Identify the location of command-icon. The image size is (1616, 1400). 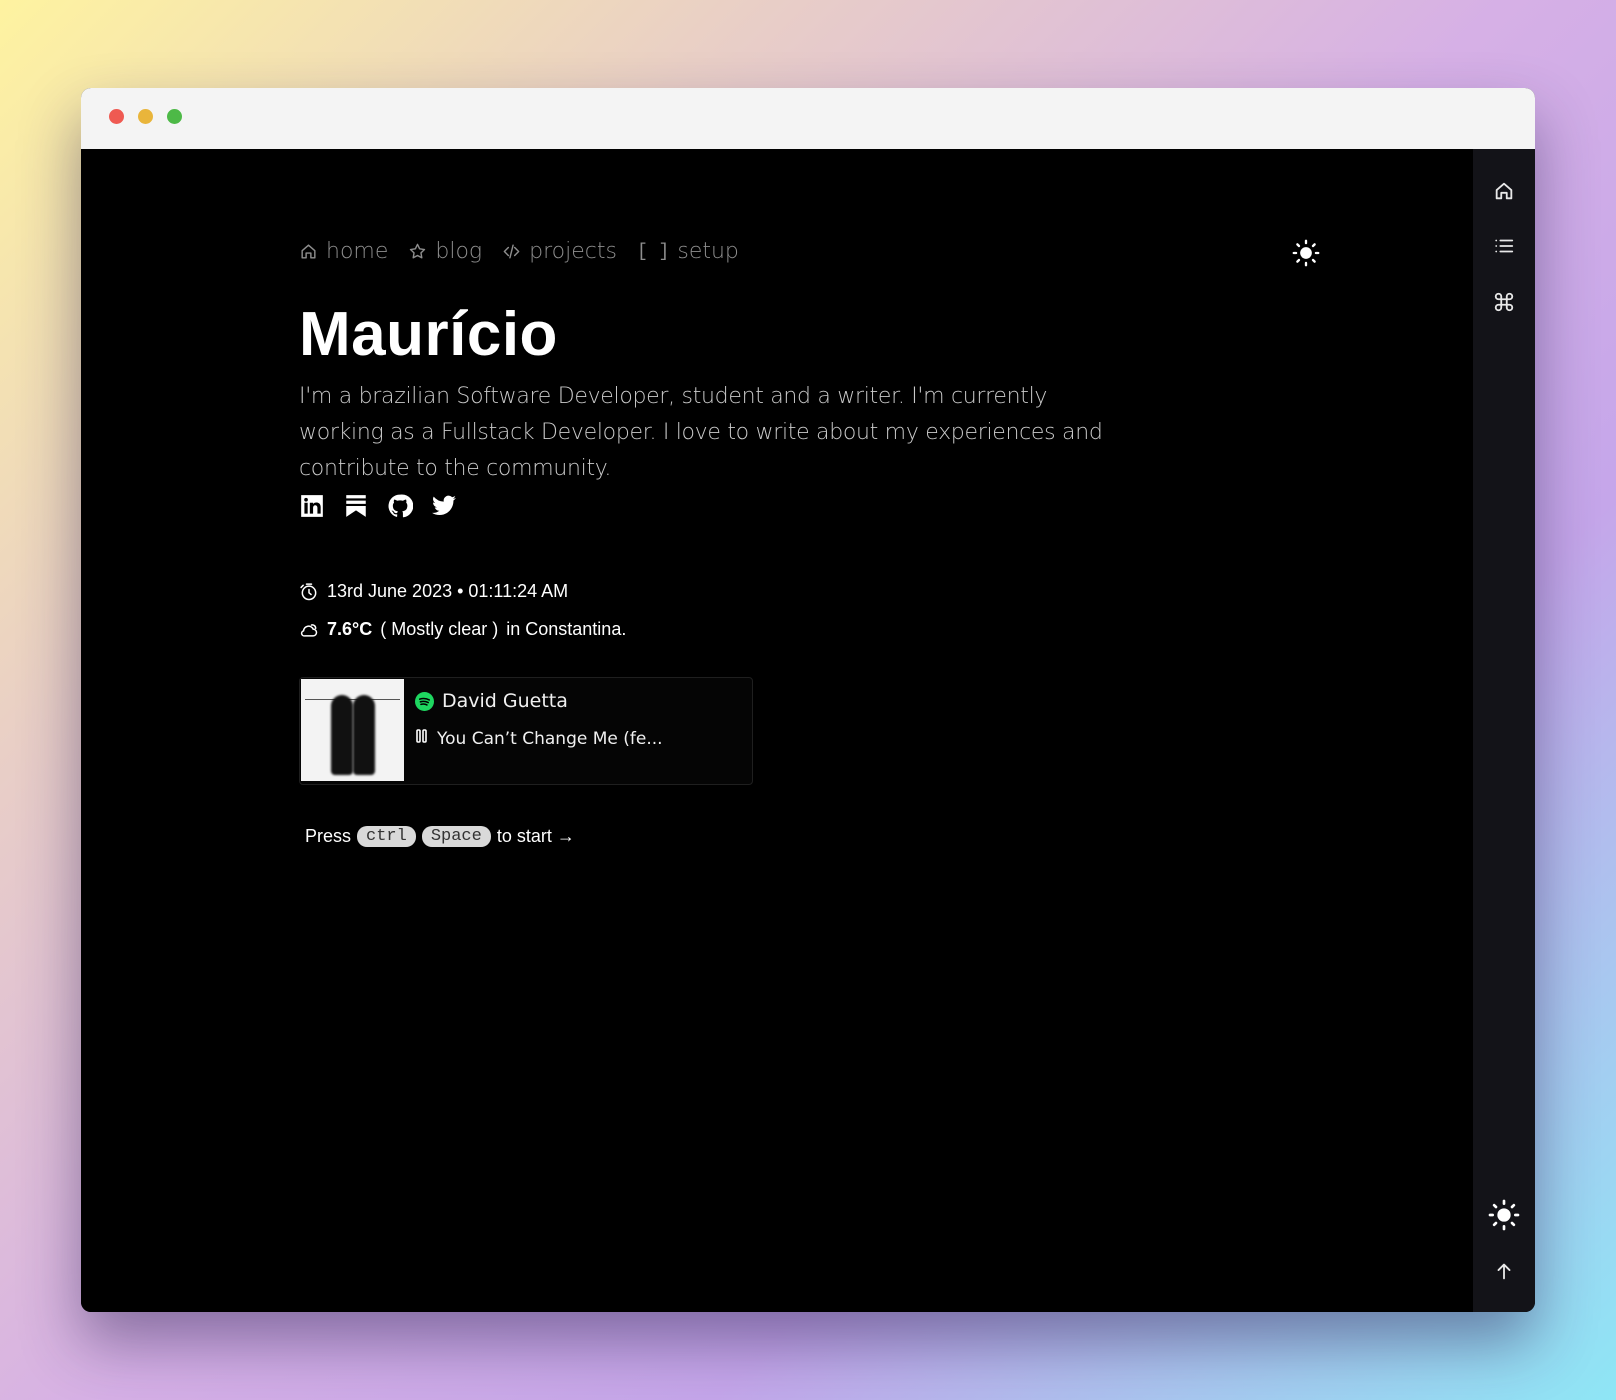
(1504, 302).